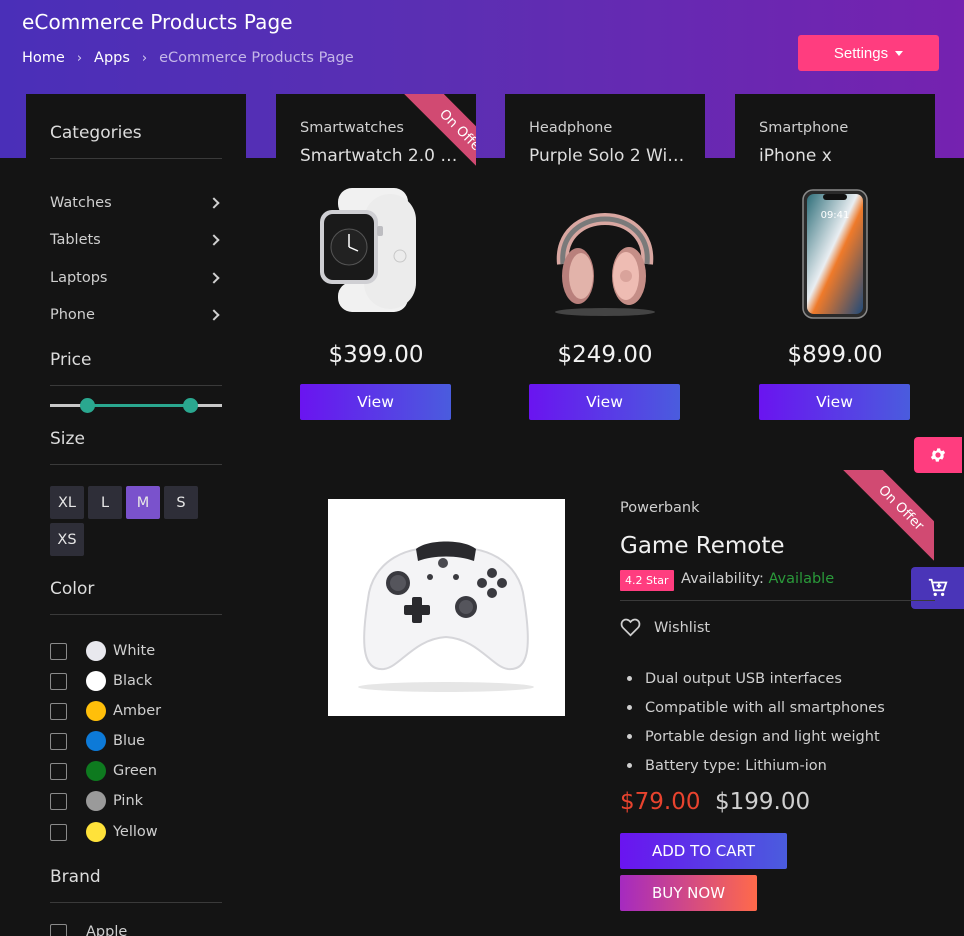 The image size is (964, 936). Describe the element at coordinates (112, 58) in the screenshot. I see `breadcrumb-apps: Apps` at that location.